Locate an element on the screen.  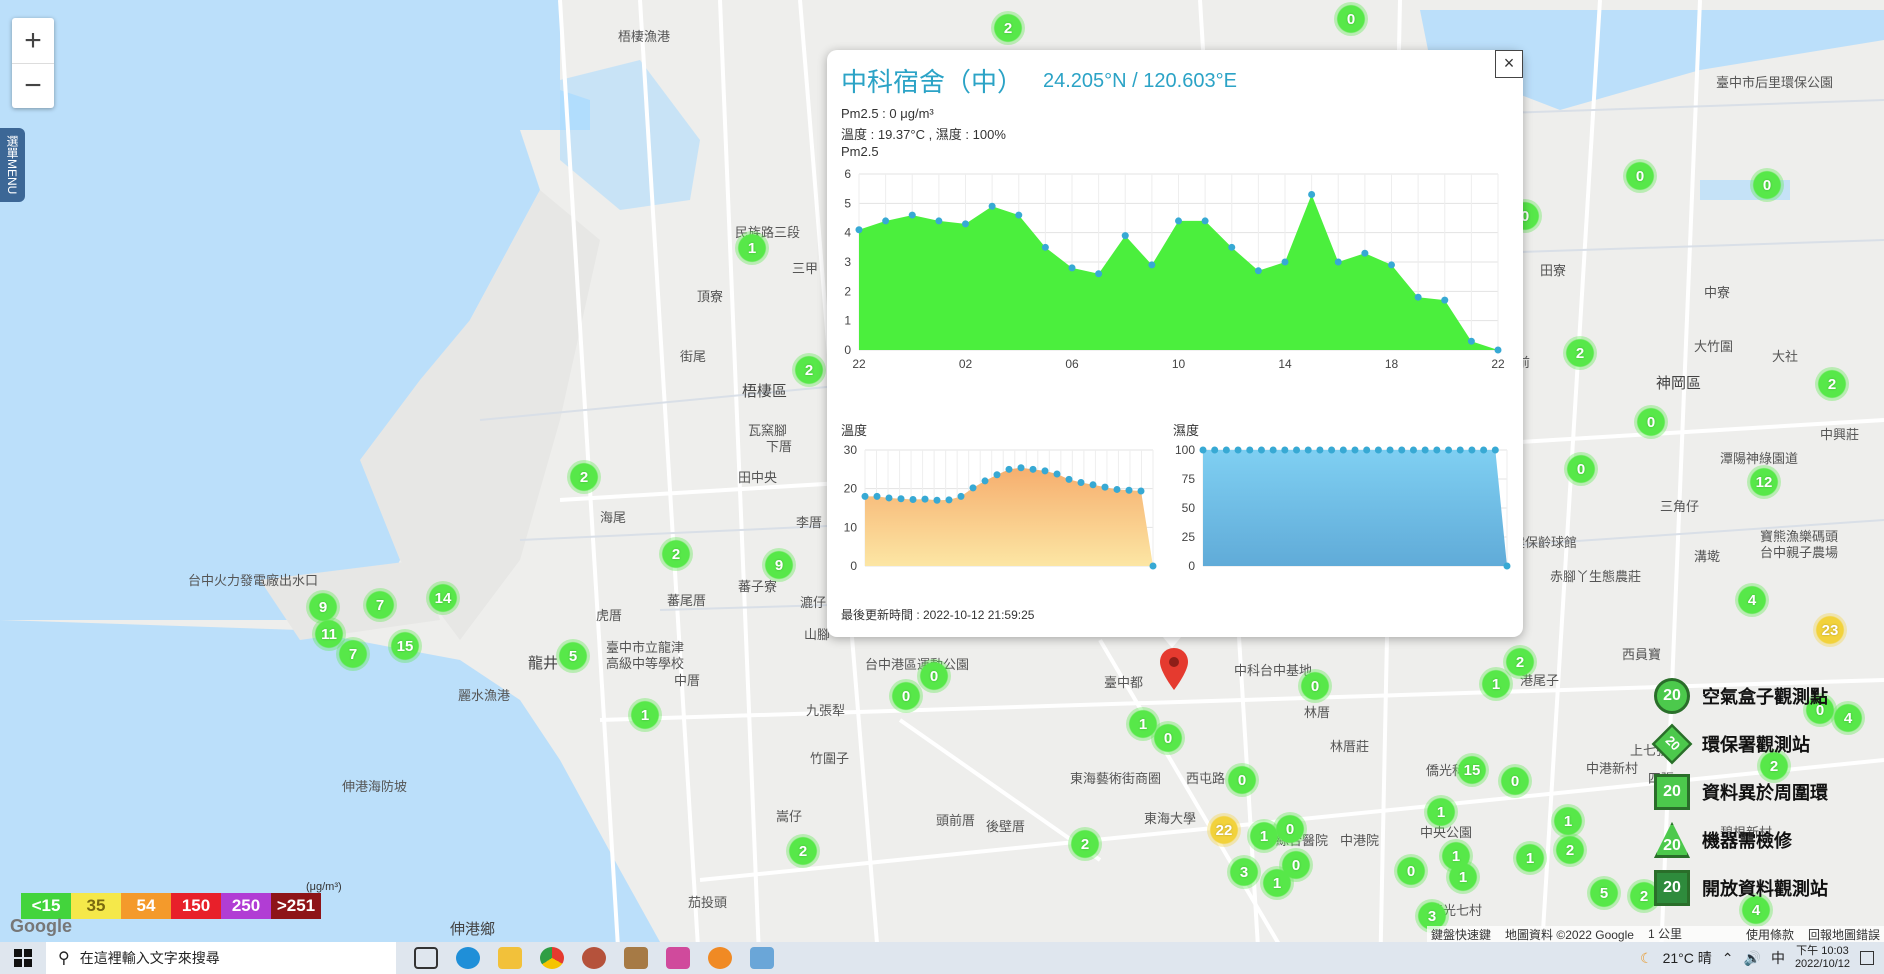
place-label: 梧棲漁港 is located at coordinates (644, 36).